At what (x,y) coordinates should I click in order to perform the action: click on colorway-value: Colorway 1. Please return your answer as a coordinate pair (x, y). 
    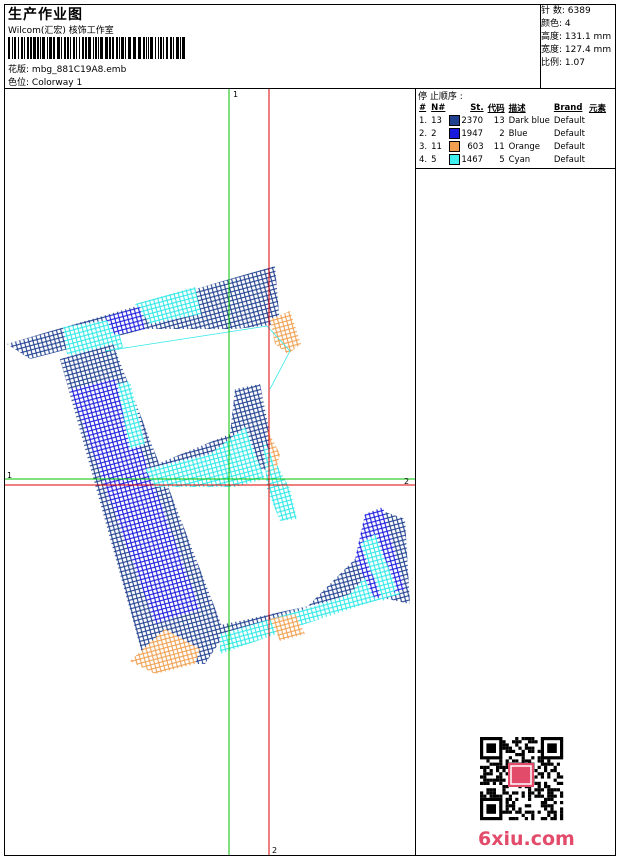
    Looking at the image, I should click on (57, 83).